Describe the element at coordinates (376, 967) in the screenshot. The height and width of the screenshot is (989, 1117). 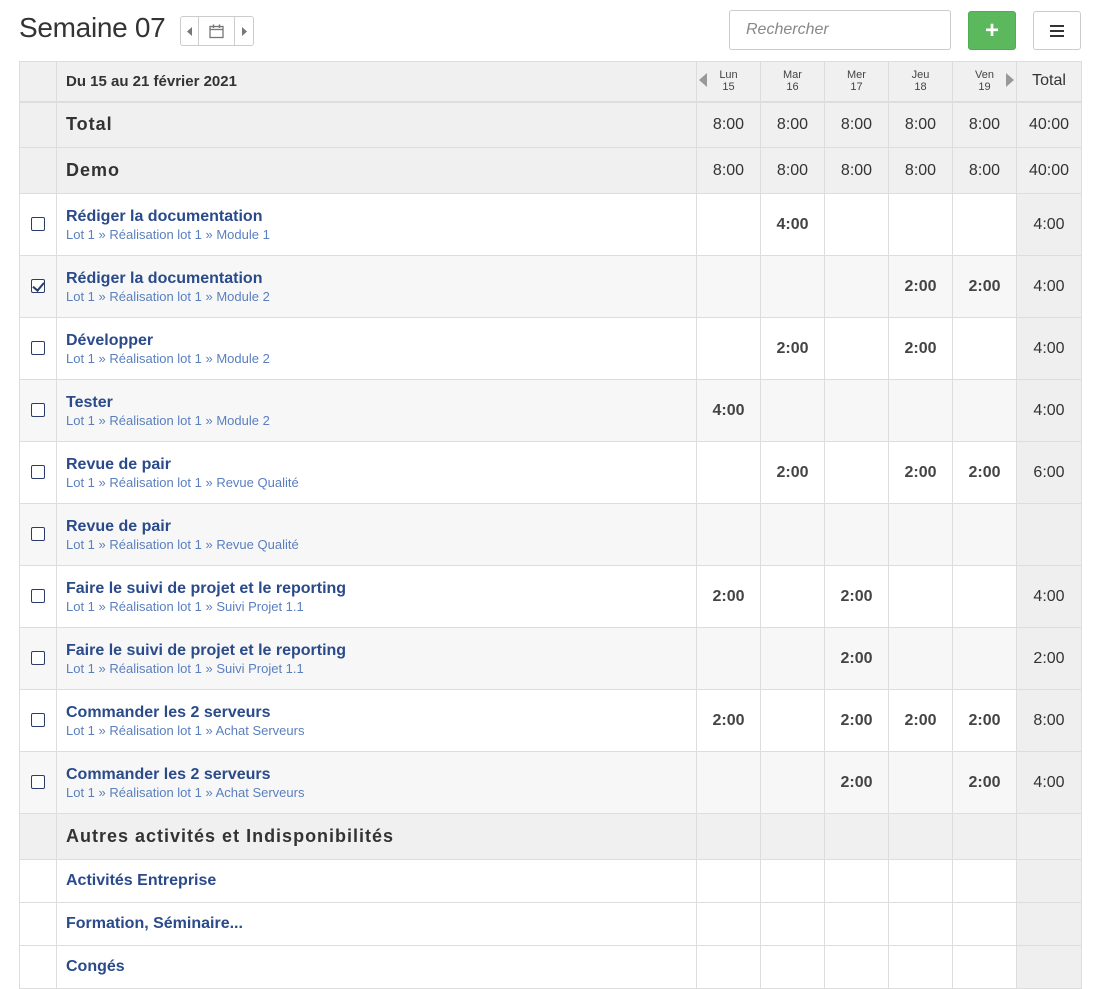
I see `activity-name-link: Congés` at that location.